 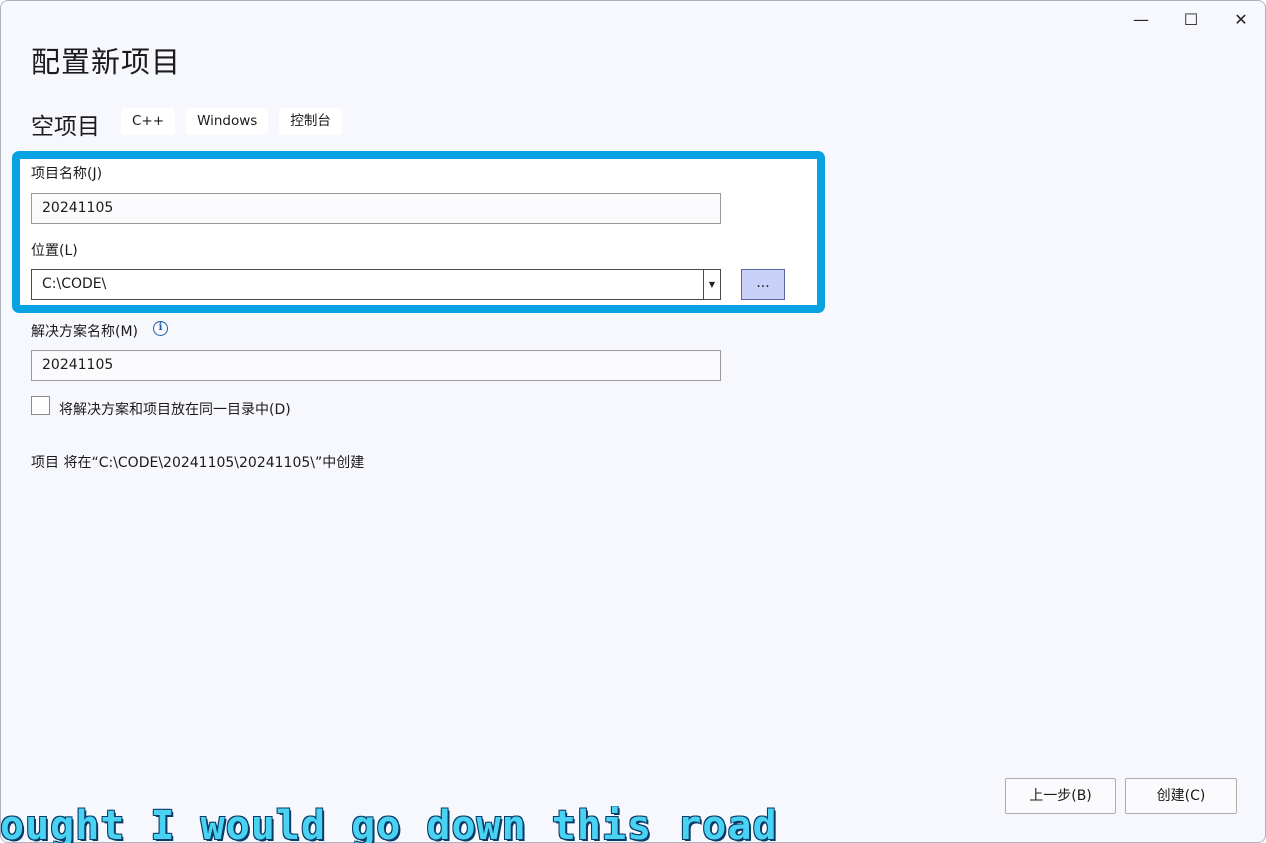 What do you see at coordinates (310, 121) in the screenshot?
I see `tag-project-kind: 控制台` at bounding box center [310, 121].